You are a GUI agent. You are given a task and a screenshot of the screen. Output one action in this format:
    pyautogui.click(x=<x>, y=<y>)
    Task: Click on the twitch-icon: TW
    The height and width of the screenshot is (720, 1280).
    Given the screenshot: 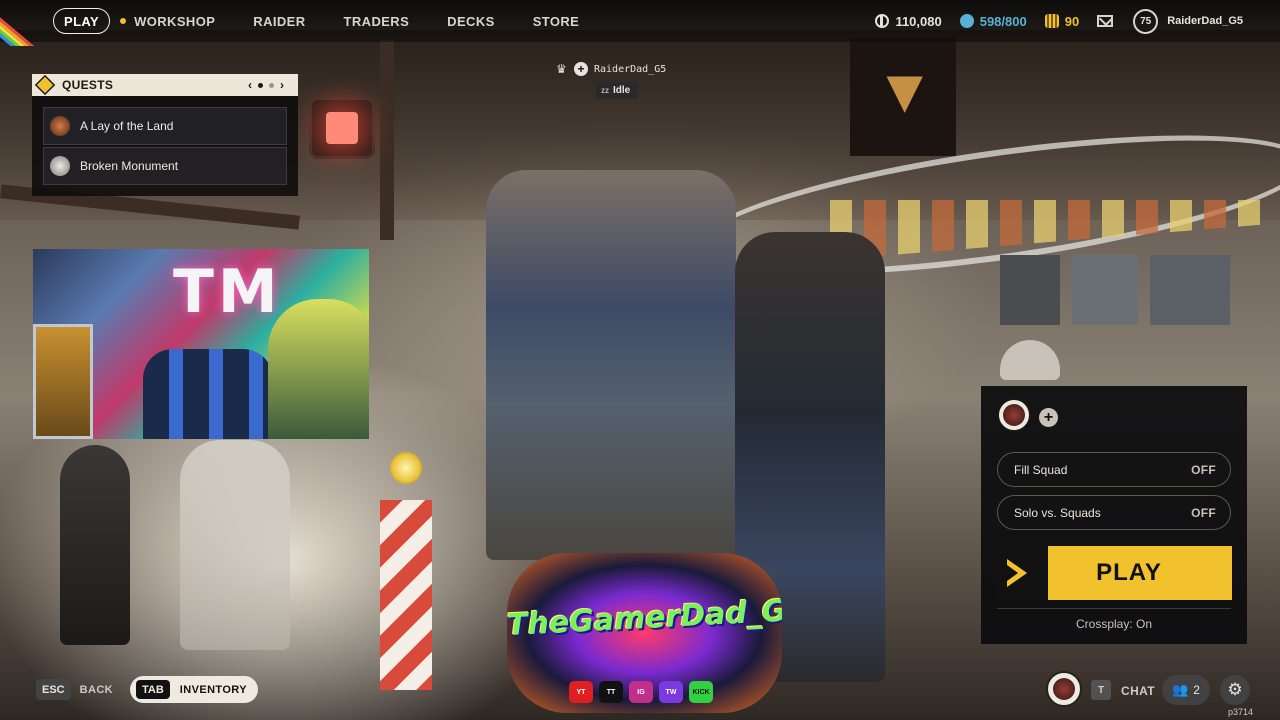 What is the action you would take?
    pyautogui.click(x=671, y=692)
    